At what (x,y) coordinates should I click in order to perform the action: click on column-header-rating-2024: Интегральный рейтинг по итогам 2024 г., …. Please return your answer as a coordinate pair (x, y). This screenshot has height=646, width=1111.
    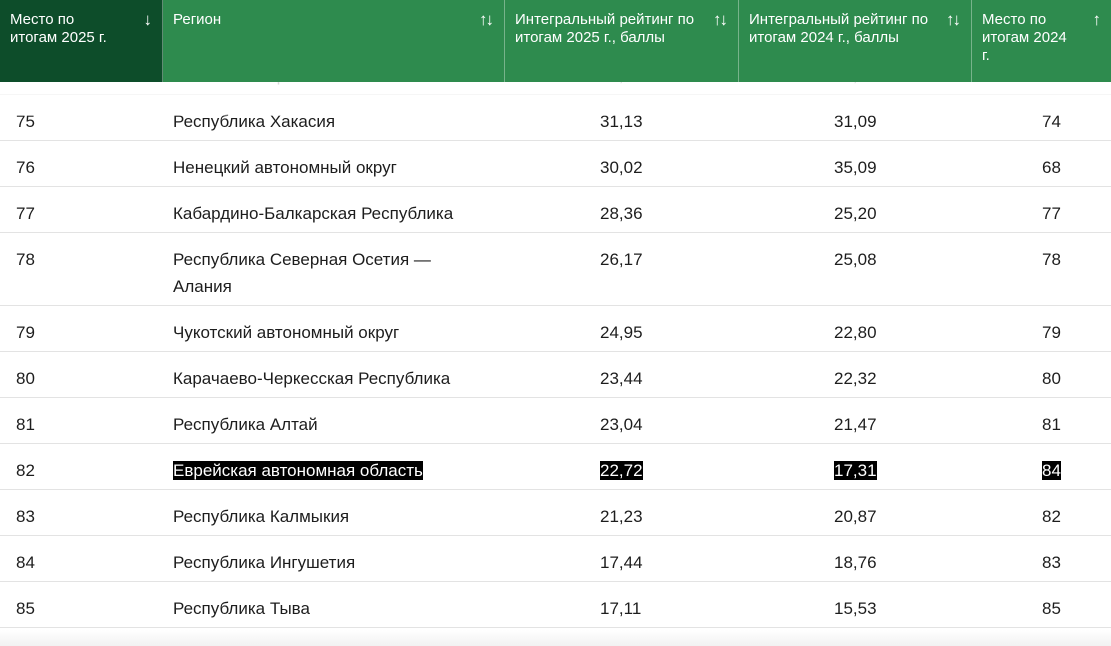
    Looking at the image, I should click on (855, 41).